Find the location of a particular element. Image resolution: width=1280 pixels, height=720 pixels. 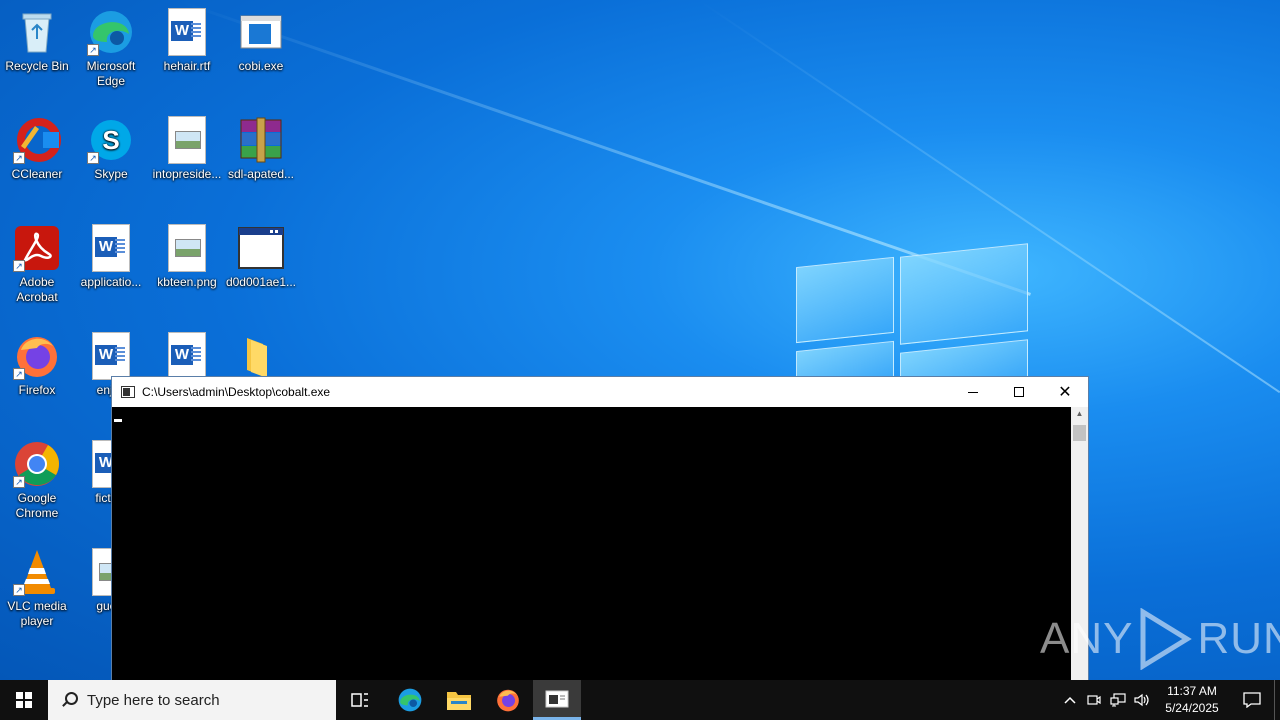

anyrun-watermark: ANY RUN is located at coordinates (1160, 639).